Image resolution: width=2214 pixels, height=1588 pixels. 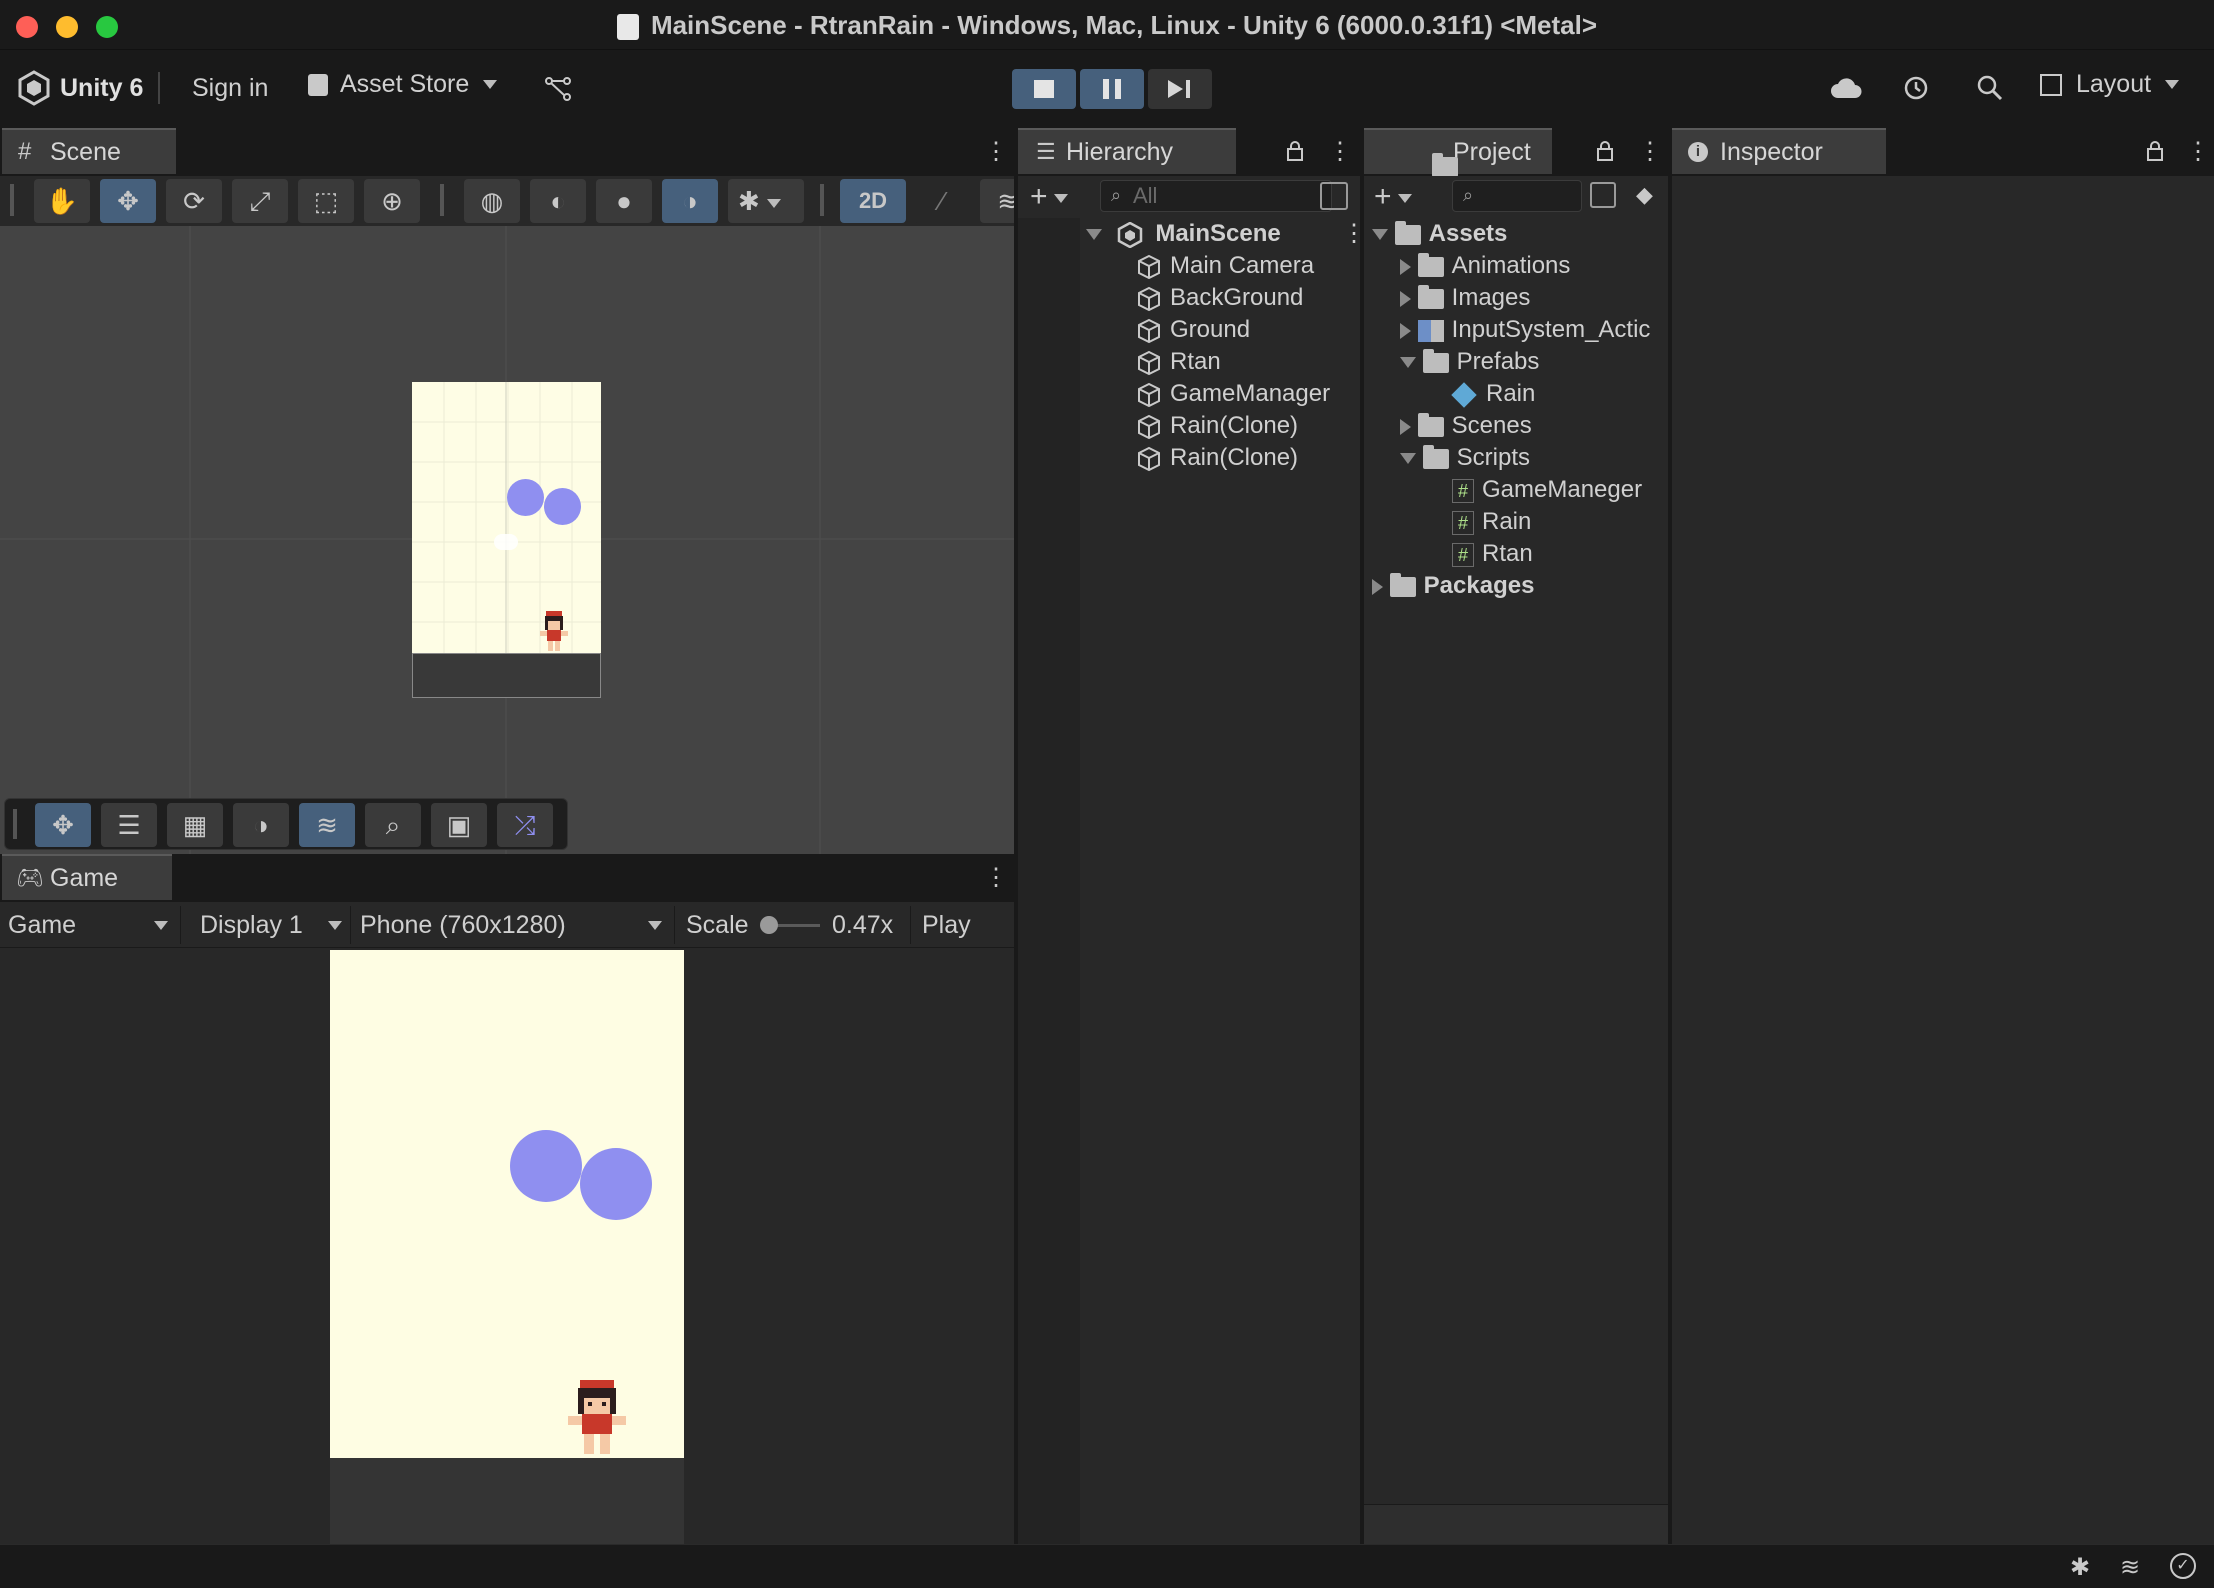 I want to click on gameobject-cube-icon, so click(x=1149, y=266).